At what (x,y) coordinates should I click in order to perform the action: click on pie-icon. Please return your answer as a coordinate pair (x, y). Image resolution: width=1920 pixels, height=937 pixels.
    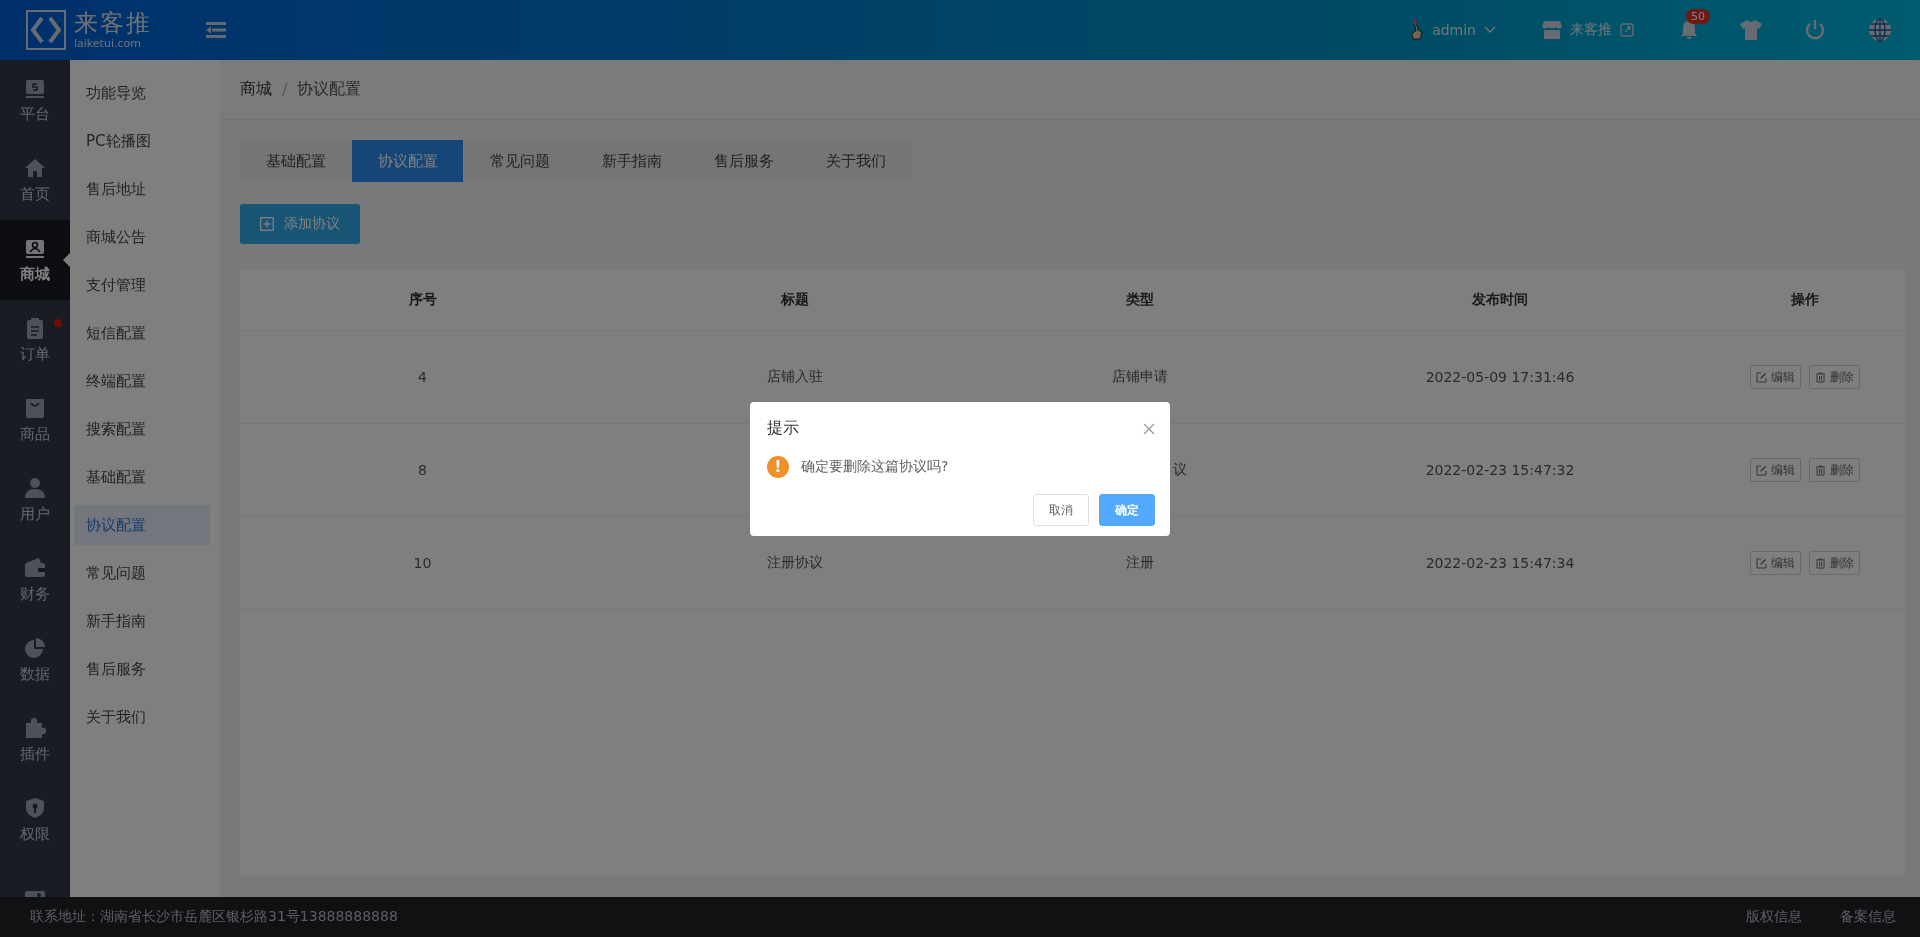
    Looking at the image, I should click on (35, 647).